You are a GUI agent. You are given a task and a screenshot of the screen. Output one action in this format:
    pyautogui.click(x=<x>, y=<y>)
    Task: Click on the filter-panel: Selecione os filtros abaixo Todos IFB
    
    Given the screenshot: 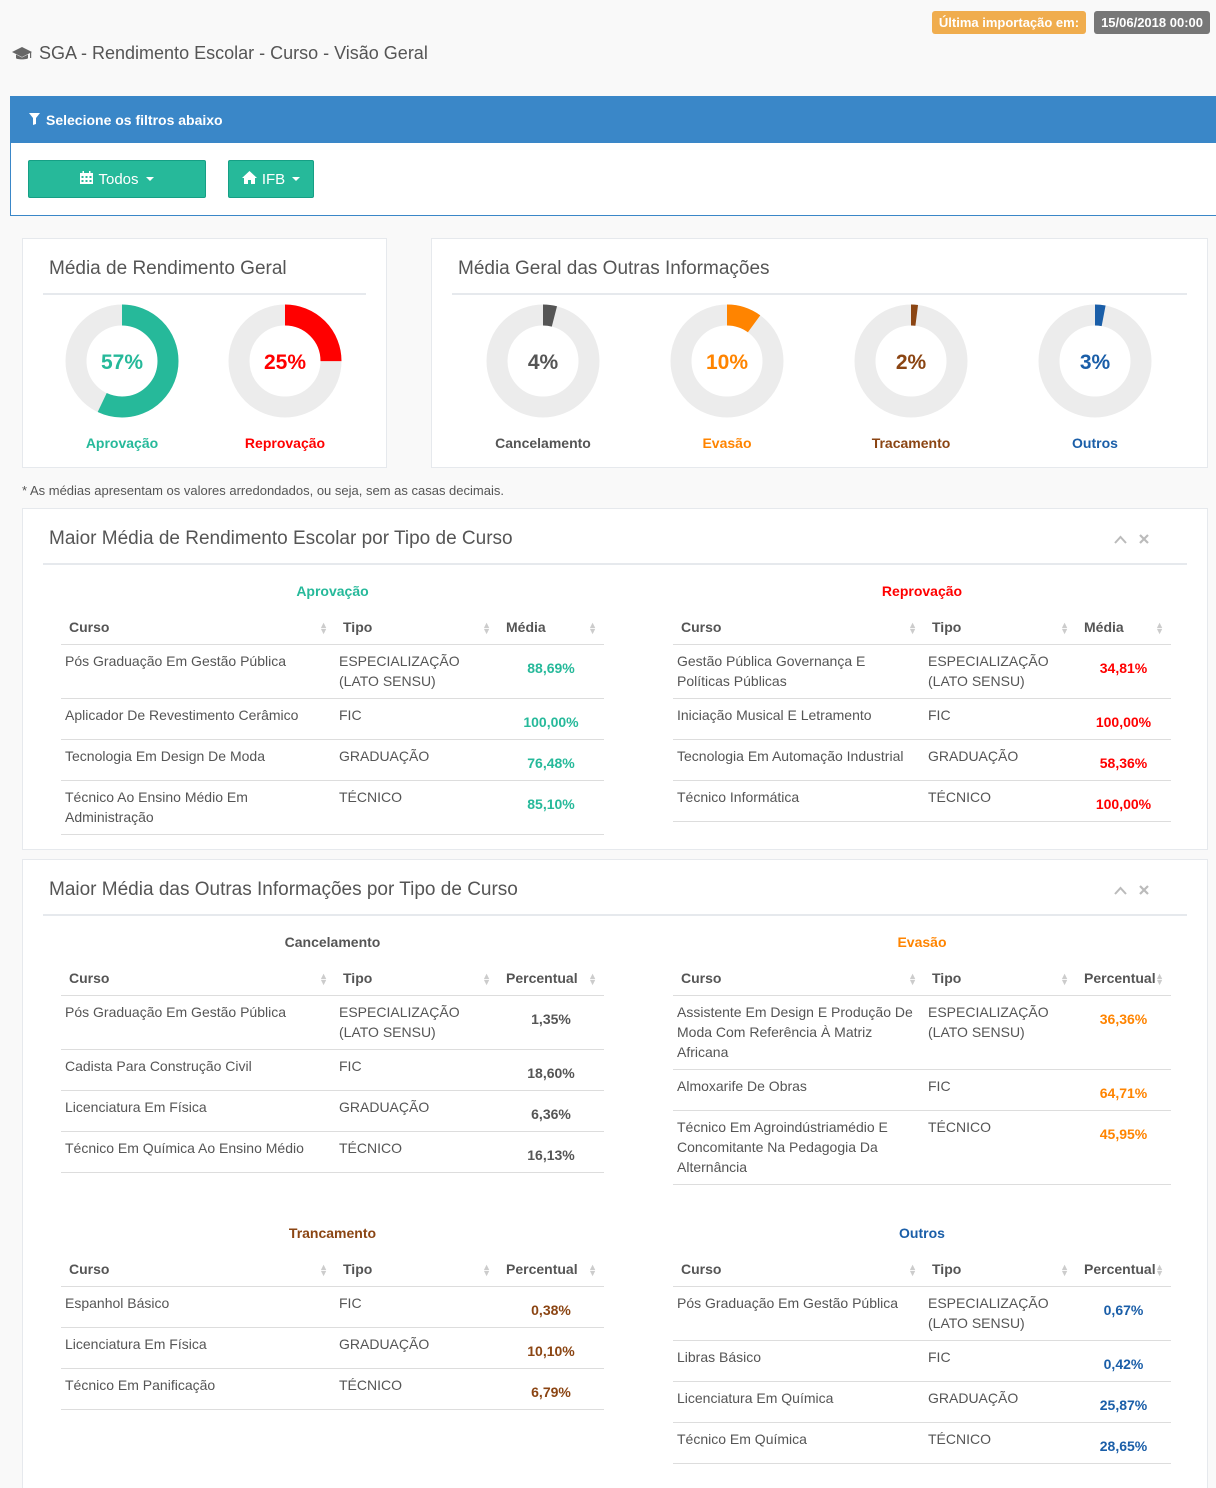 What is the action you would take?
    pyautogui.click(x=613, y=156)
    